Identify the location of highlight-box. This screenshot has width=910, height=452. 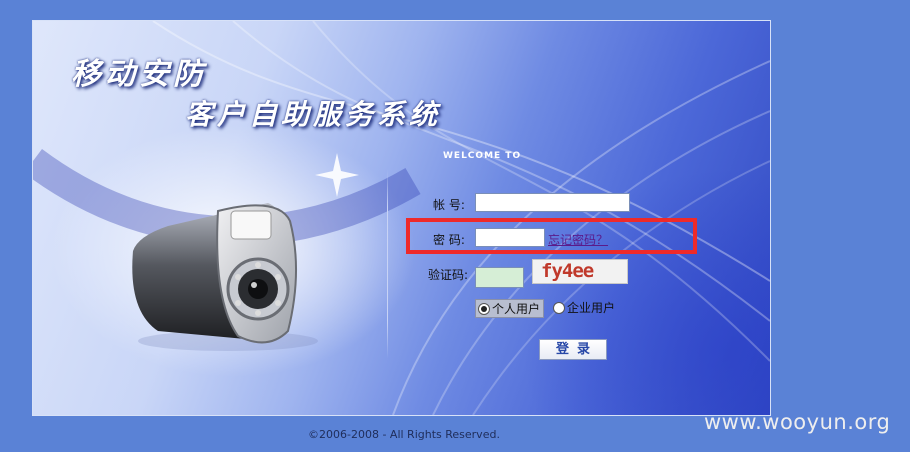
(551, 236).